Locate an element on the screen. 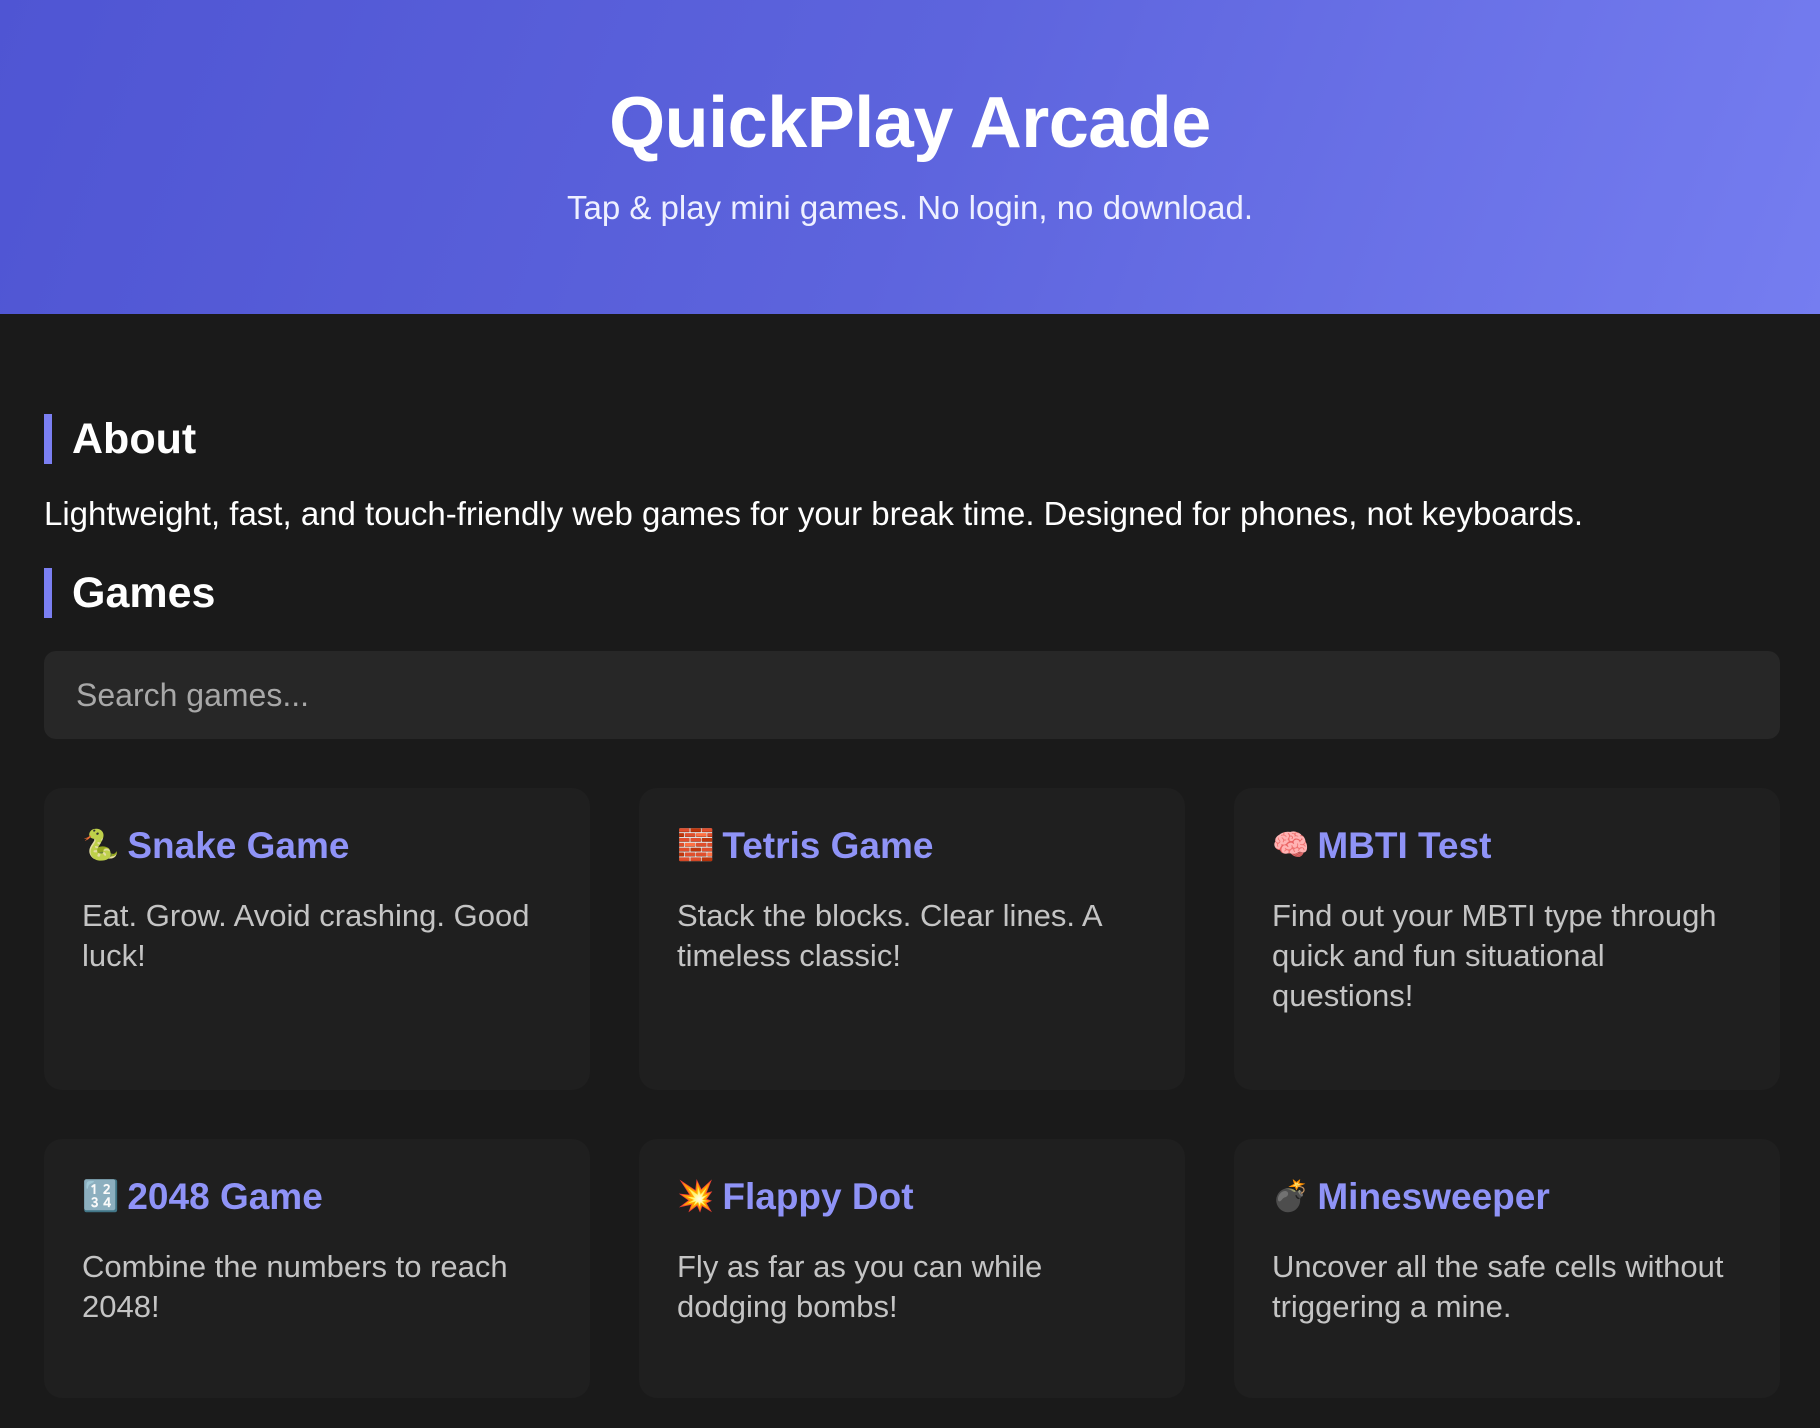  explosion-icon: 💥 is located at coordinates (696, 1196).